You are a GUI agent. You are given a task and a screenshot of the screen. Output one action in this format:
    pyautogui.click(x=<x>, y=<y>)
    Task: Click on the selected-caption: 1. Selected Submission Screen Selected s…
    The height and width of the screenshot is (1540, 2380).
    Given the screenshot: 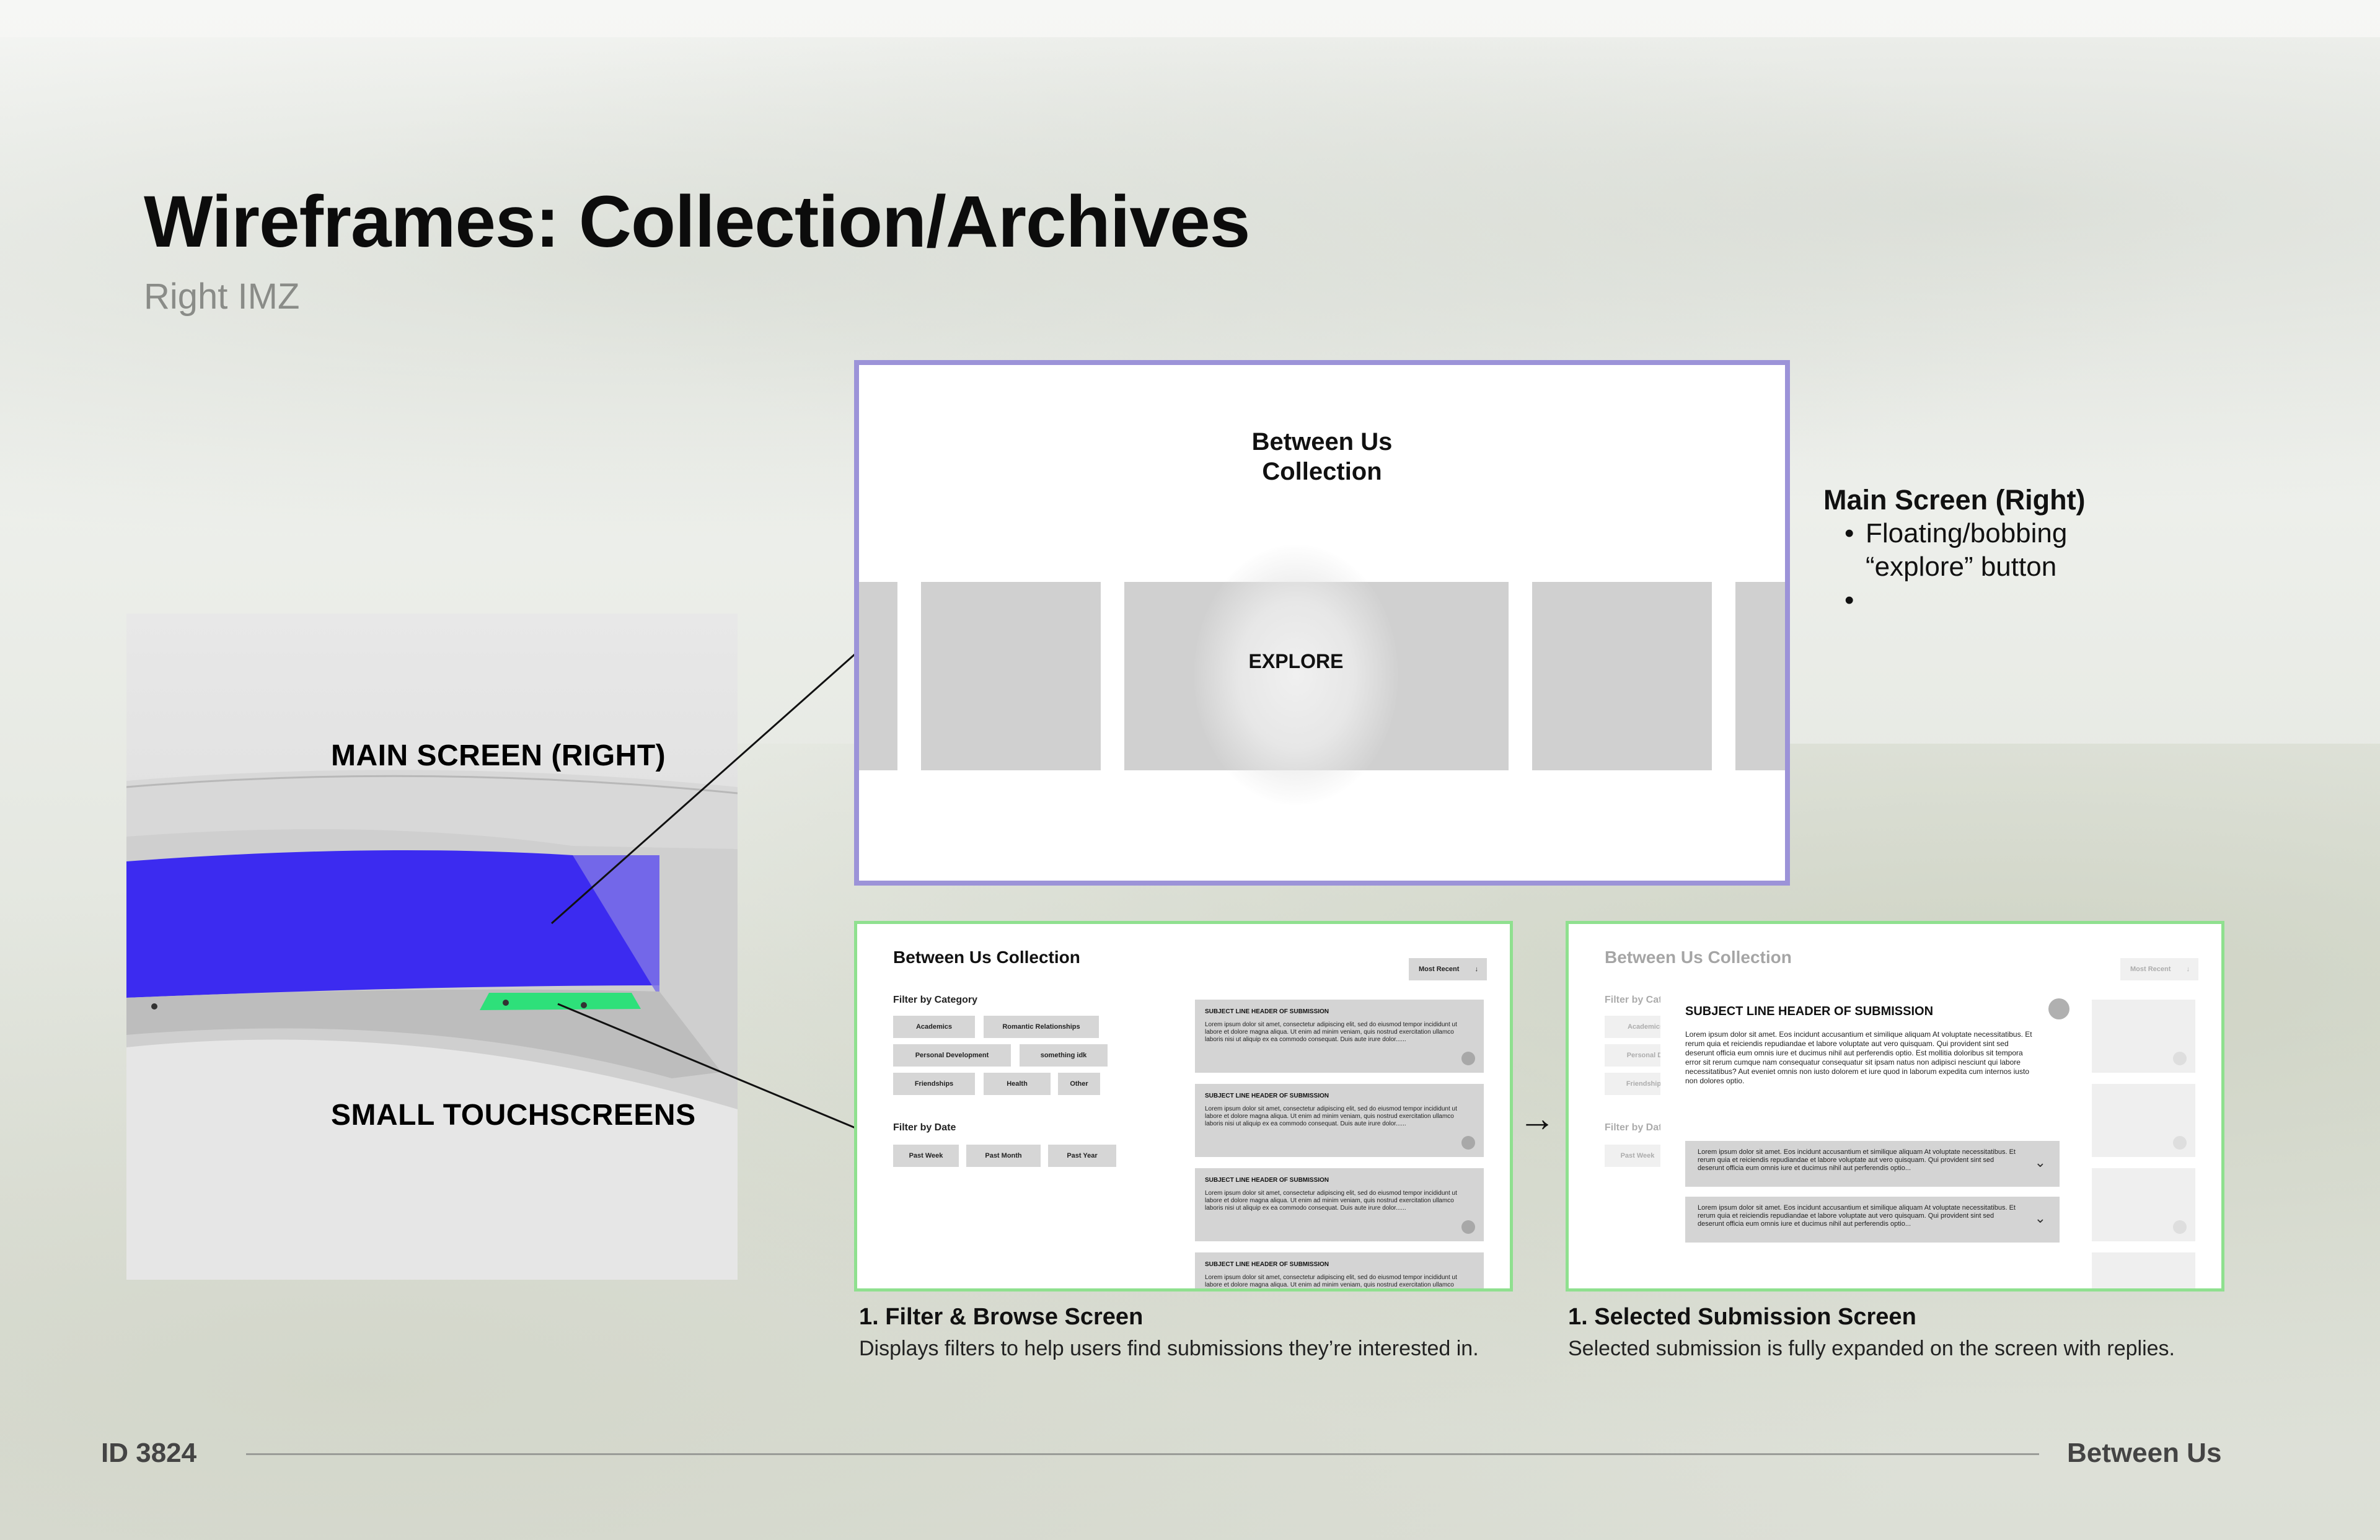 What is the action you would take?
    pyautogui.click(x=1871, y=1332)
    